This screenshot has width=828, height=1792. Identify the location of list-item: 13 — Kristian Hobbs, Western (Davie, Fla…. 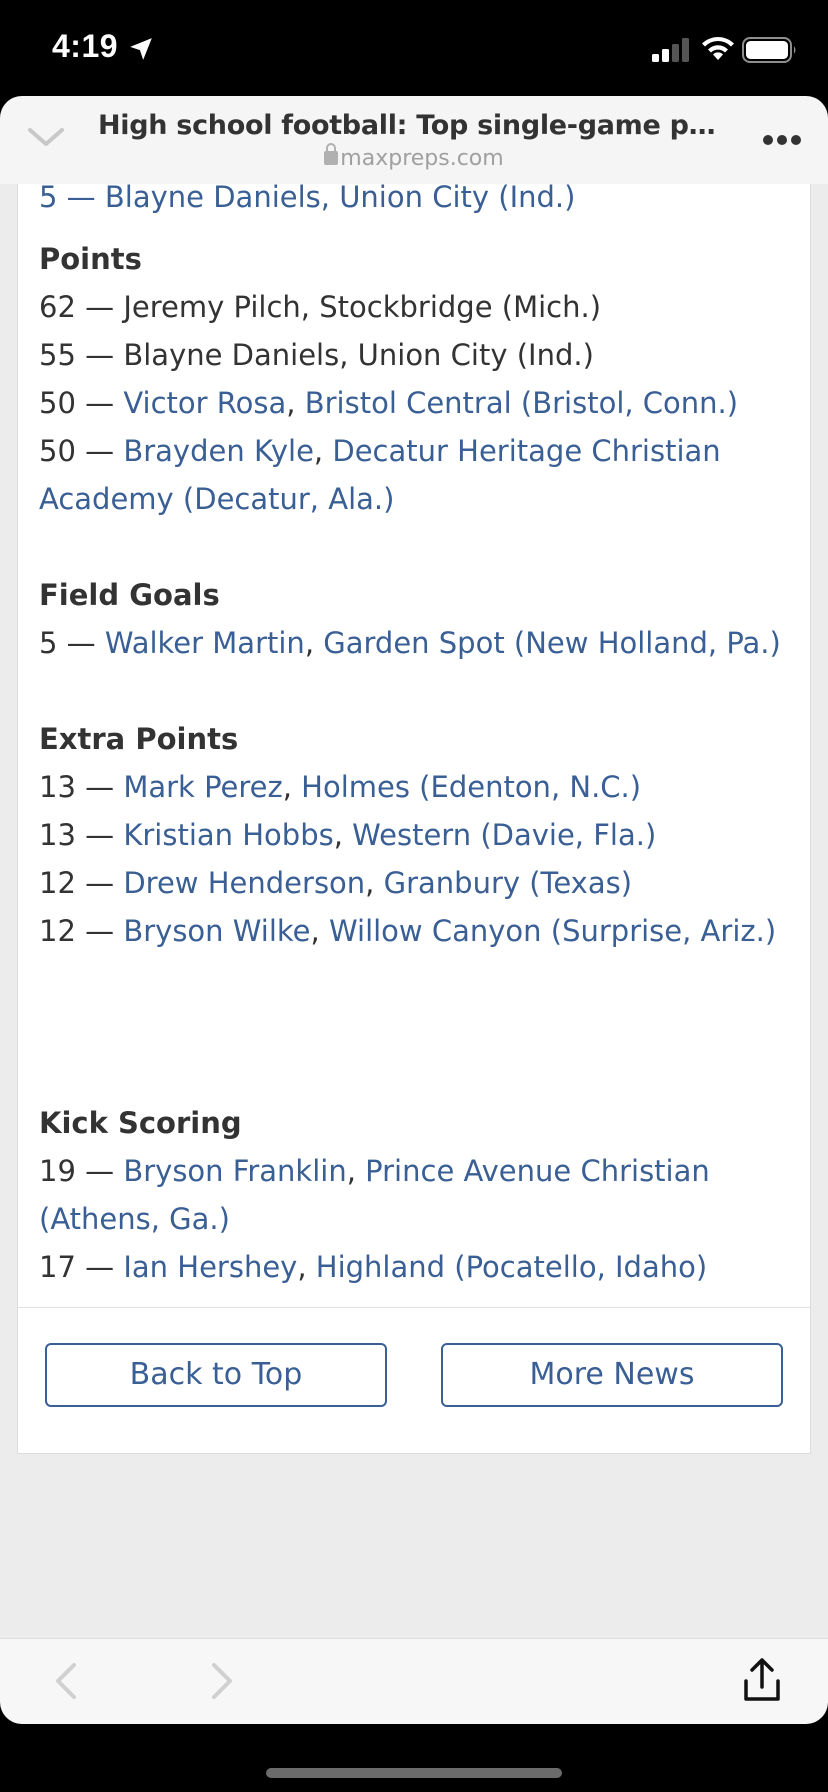
(347, 835).